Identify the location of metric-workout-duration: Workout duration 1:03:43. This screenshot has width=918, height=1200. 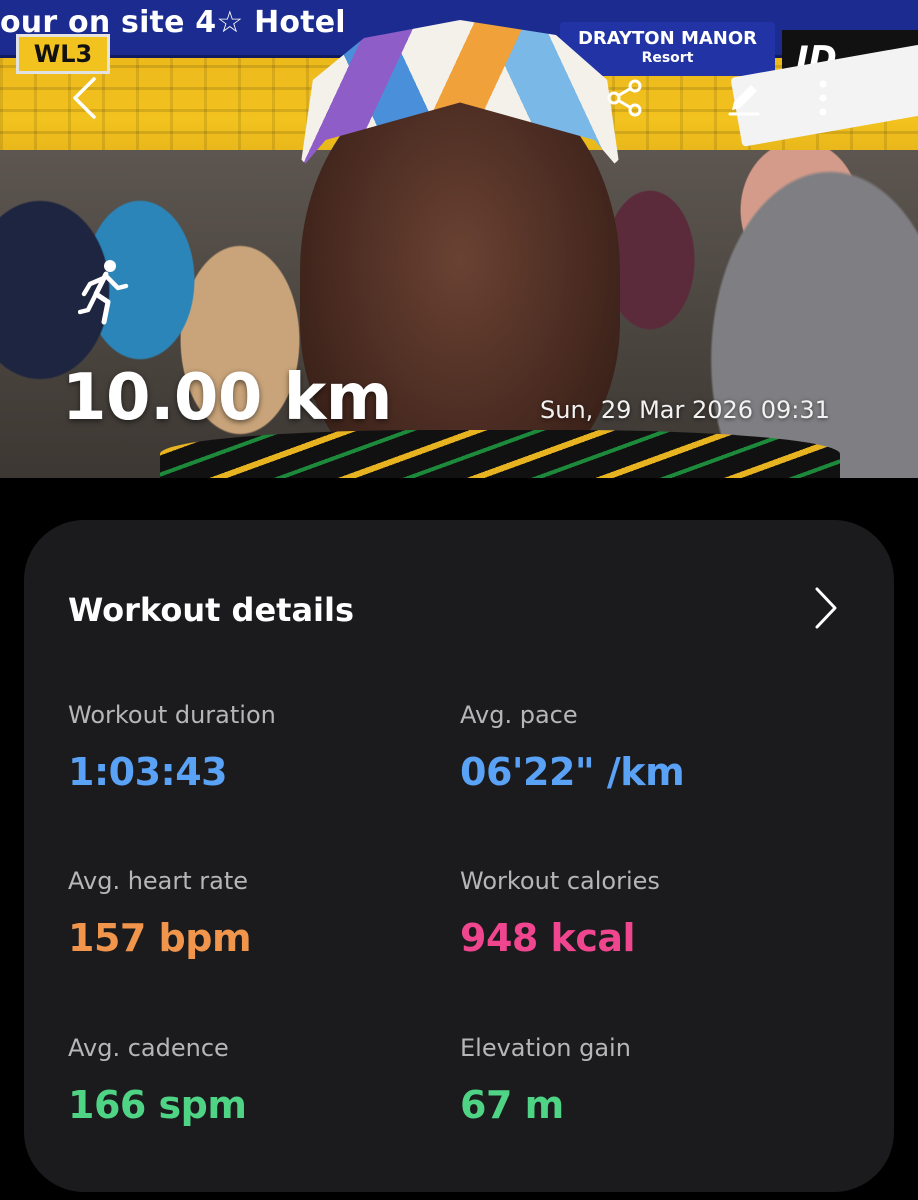
(172, 748).